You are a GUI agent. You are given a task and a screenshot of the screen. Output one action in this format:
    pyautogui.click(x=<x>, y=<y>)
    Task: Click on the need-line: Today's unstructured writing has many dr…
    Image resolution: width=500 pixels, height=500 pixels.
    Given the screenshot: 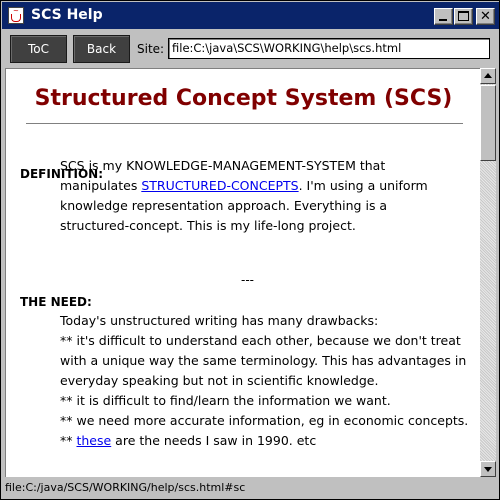 What is the action you would take?
    pyautogui.click(x=219, y=320)
    